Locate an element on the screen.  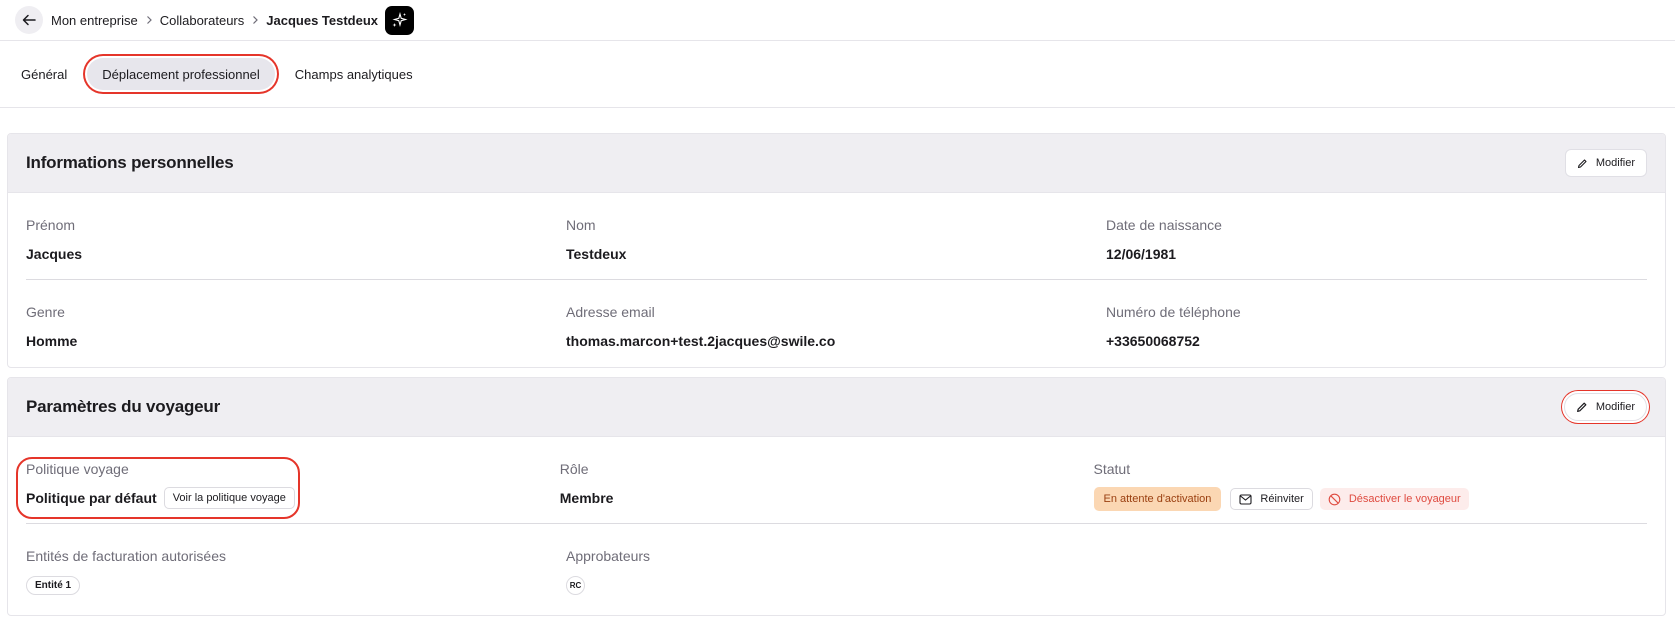
approvers-field: Approbateurs RC is located at coordinates (836, 567).